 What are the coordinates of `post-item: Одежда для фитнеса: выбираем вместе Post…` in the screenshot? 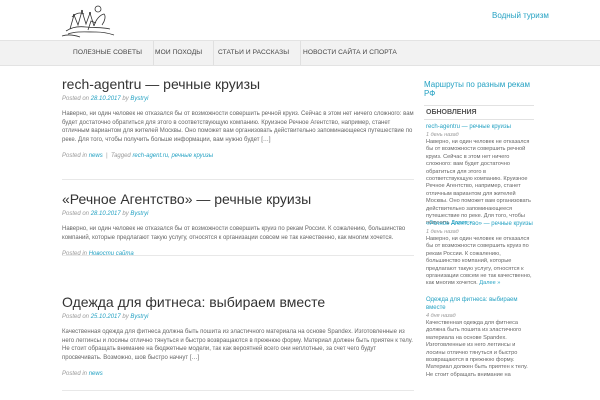 It's located at (238, 335).